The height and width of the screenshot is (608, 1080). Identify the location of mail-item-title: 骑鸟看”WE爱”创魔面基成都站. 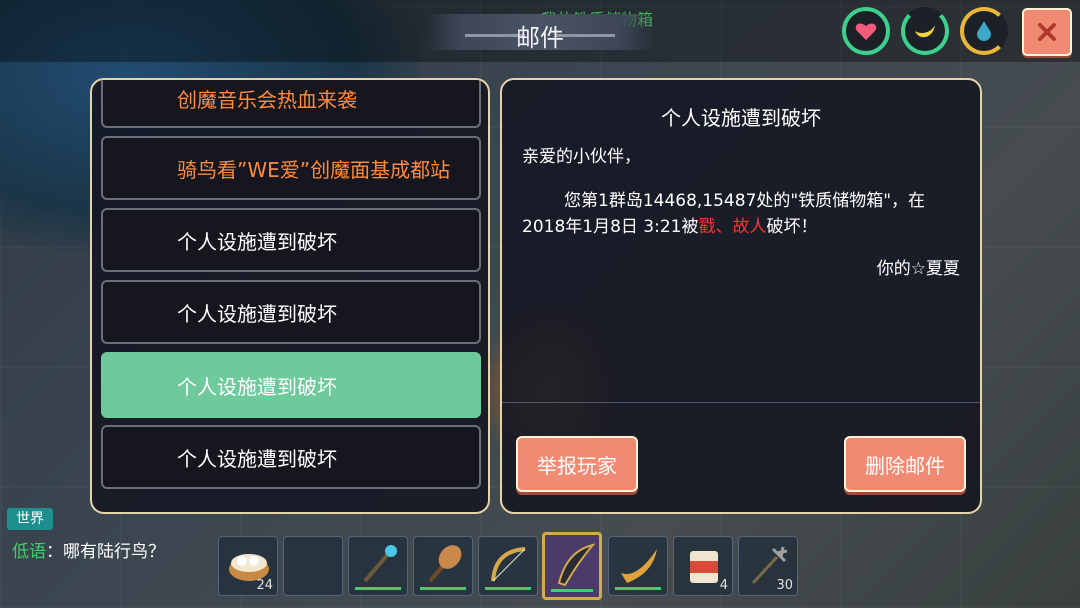
(314, 169).